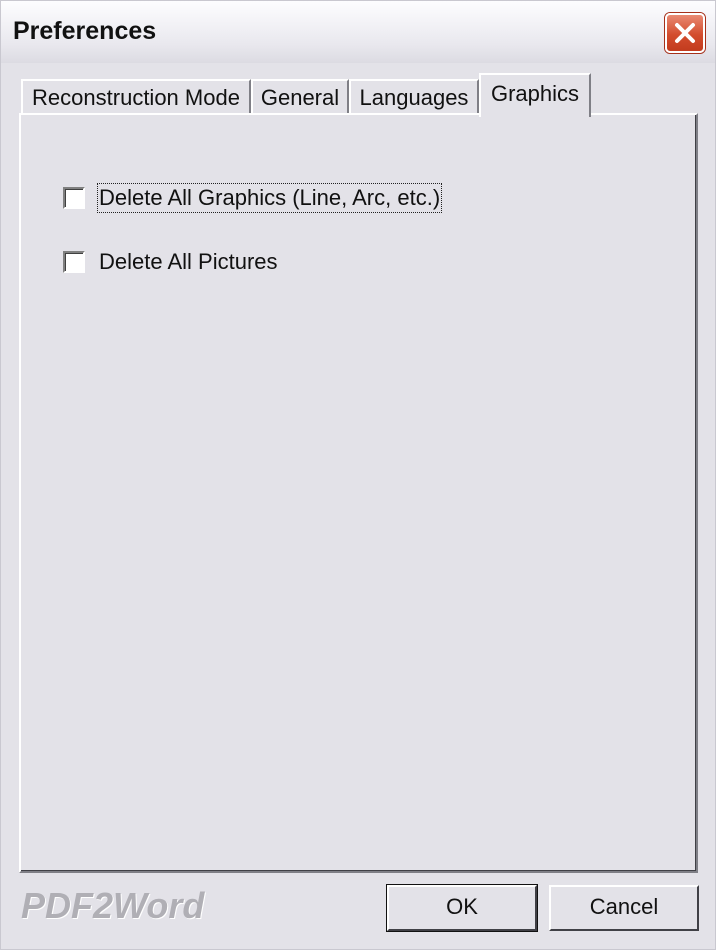 This screenshot has width=716, height=950. What do you see at coordinates (74, 262) in the screenshot?
I see `delete-all-pictures-checkbox` at bounding box center [74, 262].